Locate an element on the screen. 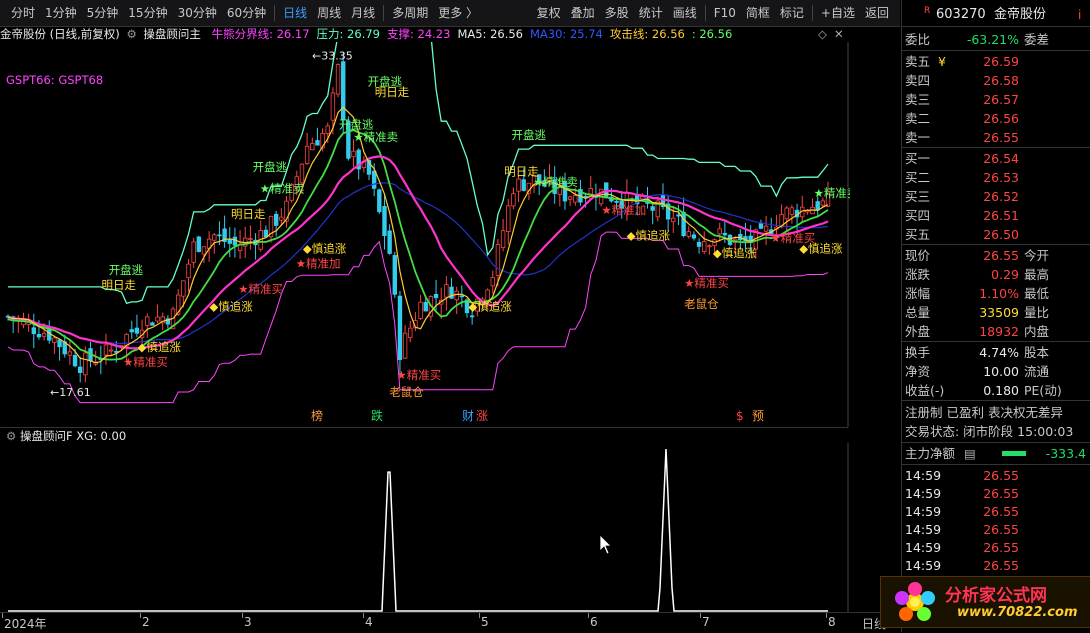 The height and width of the screenshot is (633, 1090). toolbar-button: 叠加 is located at coordinates (583, 13).